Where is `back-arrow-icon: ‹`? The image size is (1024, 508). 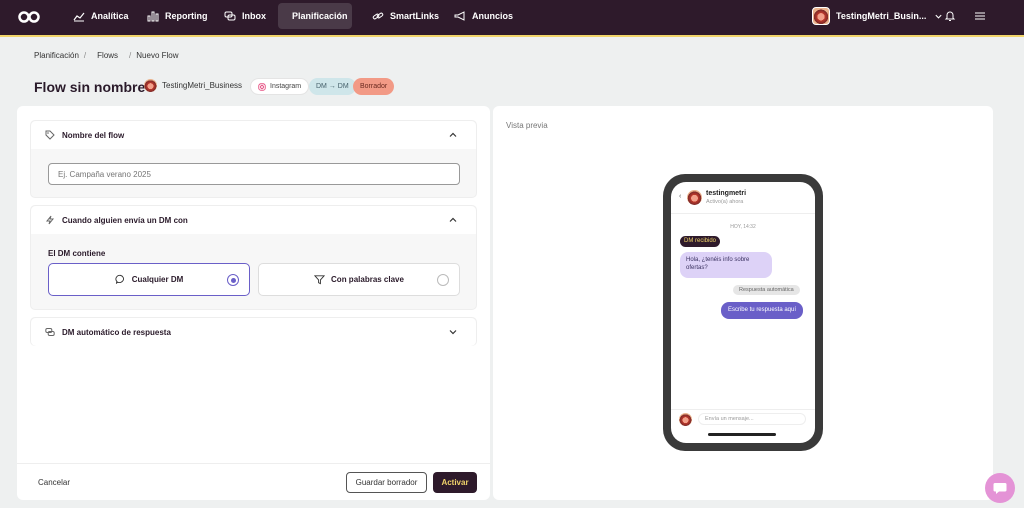
back-arrow-icon: ‹ is located at coordinates (680, 196).